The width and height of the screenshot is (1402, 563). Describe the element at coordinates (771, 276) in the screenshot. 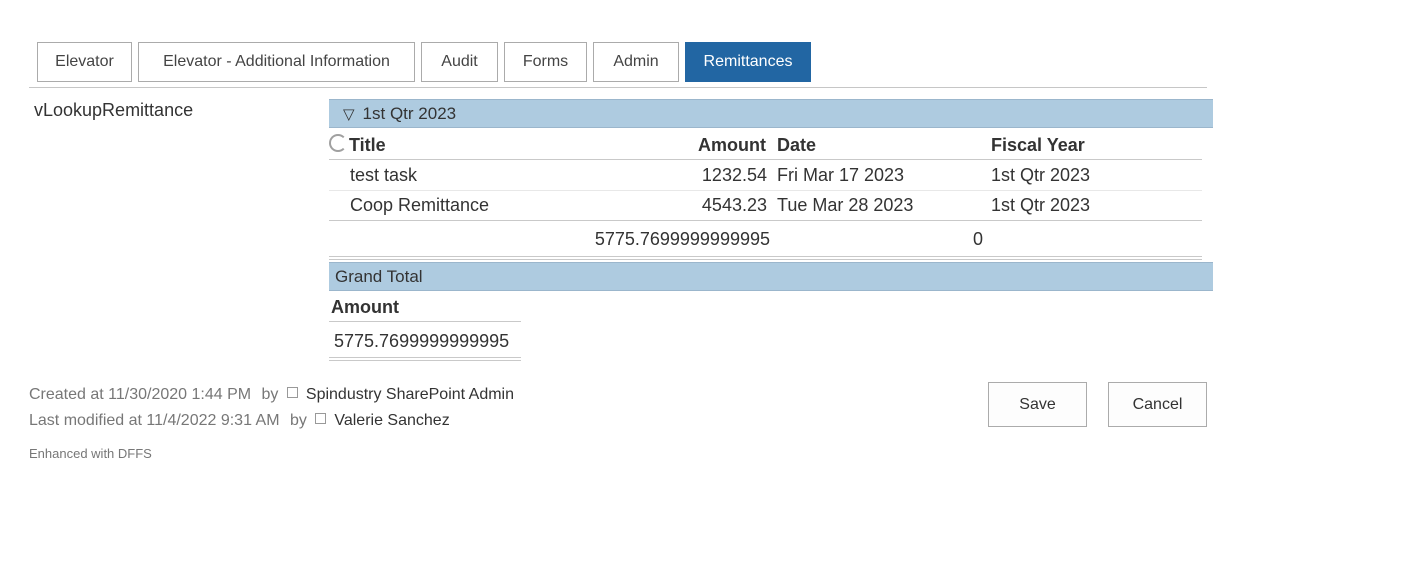

I see `grand-total-header: Grand Total` at that location.